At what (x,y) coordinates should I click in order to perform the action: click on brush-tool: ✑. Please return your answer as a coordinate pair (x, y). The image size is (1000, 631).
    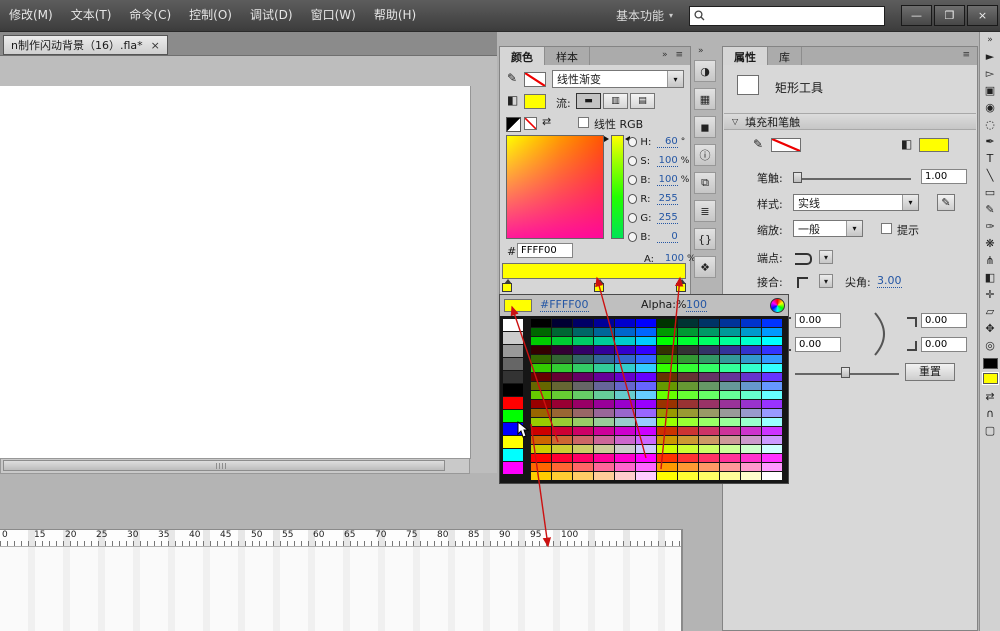
    Looking at the image, I should click on (990, 226).